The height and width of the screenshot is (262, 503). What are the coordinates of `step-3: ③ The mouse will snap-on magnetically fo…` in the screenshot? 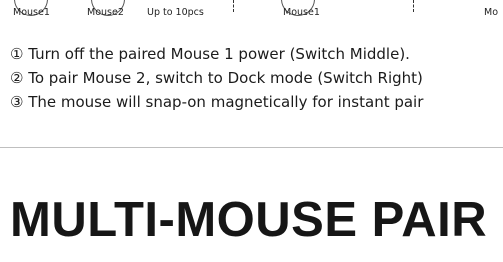 It's located at (217, 102).